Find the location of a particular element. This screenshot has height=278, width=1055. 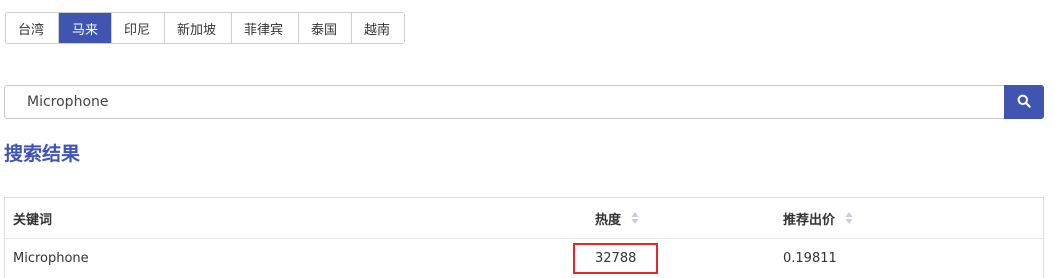

search-input is located at coordinates (504, 102).